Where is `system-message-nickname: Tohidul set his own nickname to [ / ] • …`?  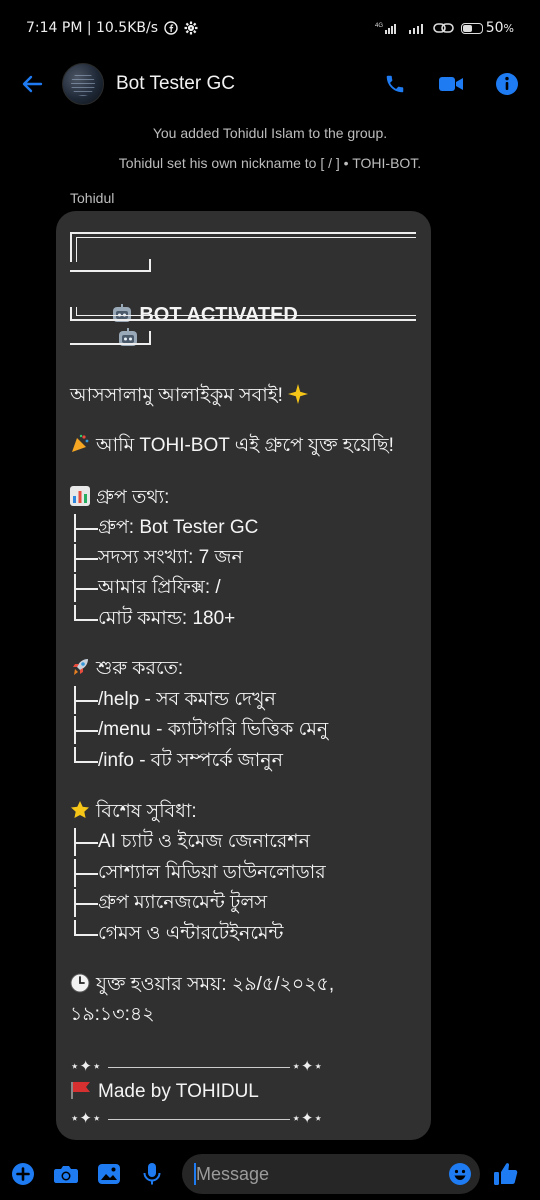
system-message-nickname: Tohidul set his own nickname to [ / ] • … is located at coordinates (270, 163).